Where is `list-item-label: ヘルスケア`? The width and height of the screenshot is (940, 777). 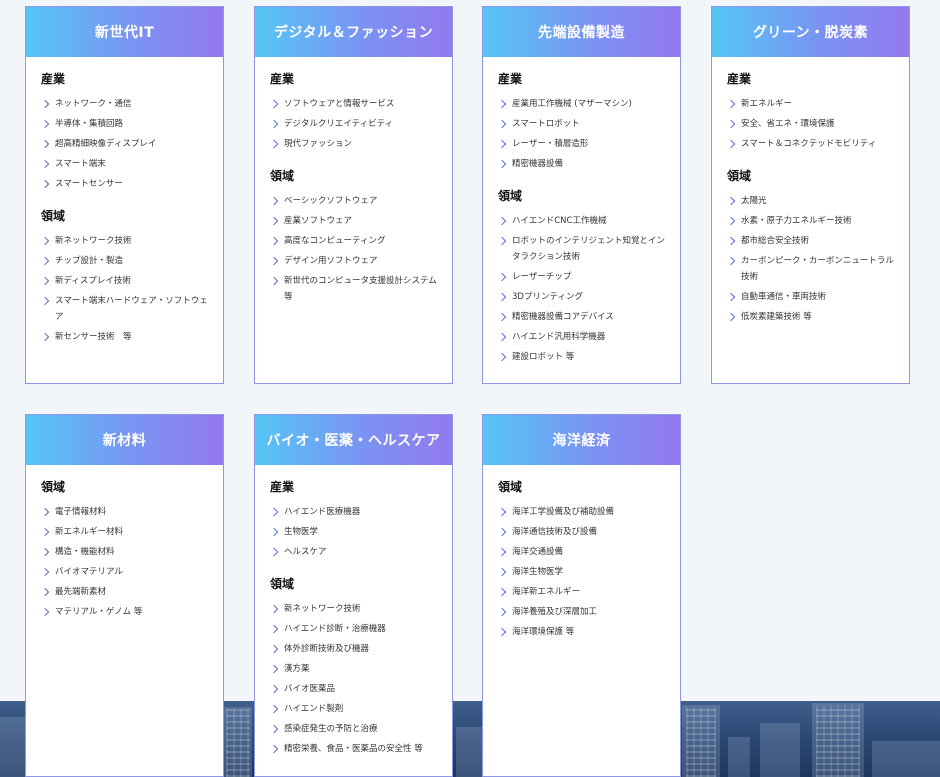
list-item-label: ヘルスケア is located at coordinates (305, 552).